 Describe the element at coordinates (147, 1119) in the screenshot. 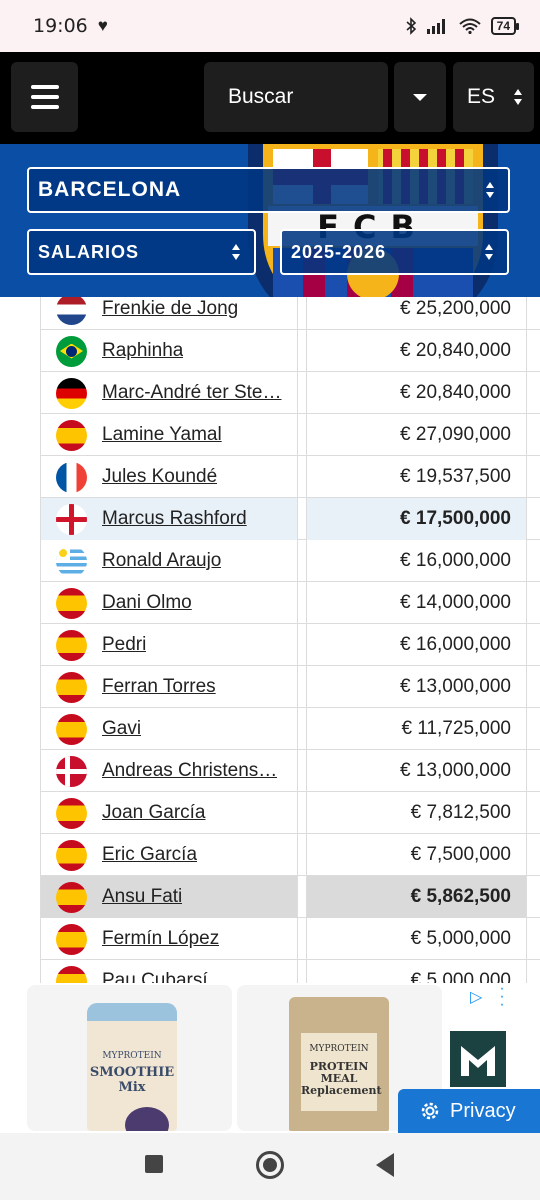

I see `berries-image` at that location.